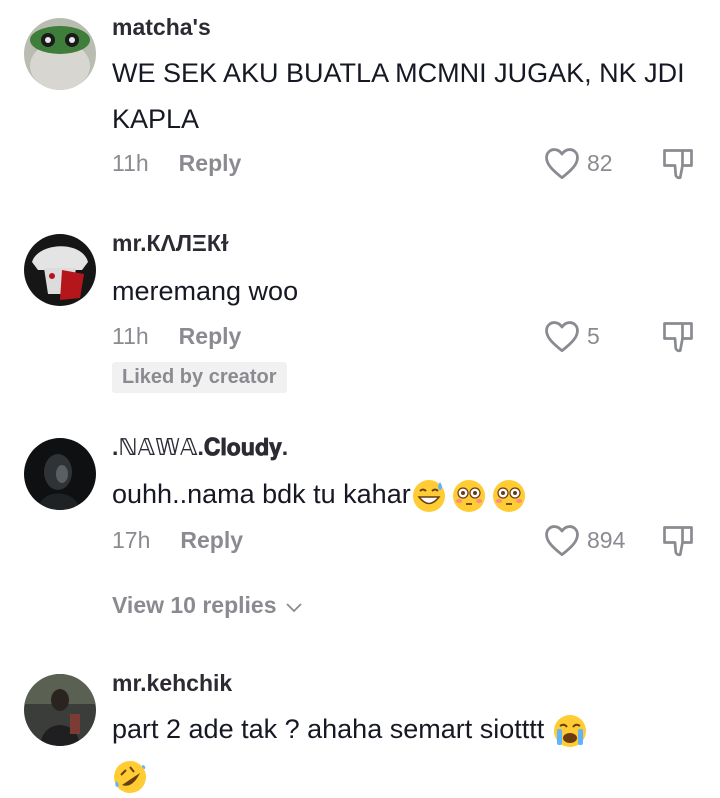 This screenshot has height=798, width=720. I want to click on comment-time: 17h, so click(131, 540).